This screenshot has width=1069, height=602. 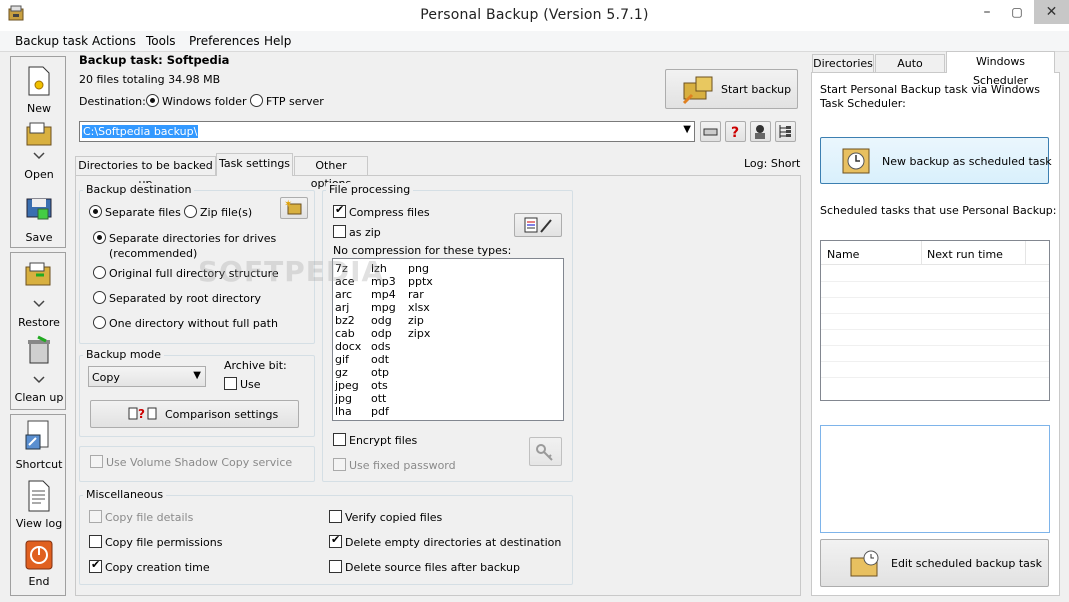 I want to click on extension-item: arj, so click(x=342, y=307).